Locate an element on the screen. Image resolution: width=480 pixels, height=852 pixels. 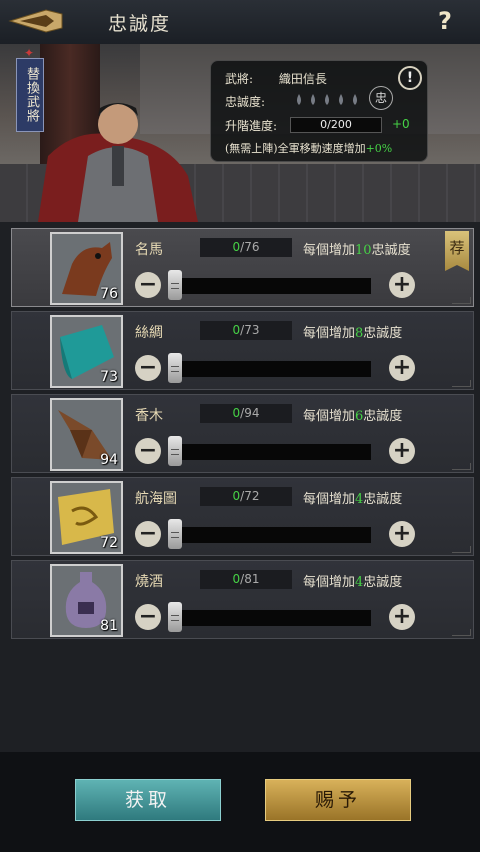
footer-bar: 获取 赐予 is located at coordinates (240, 802).